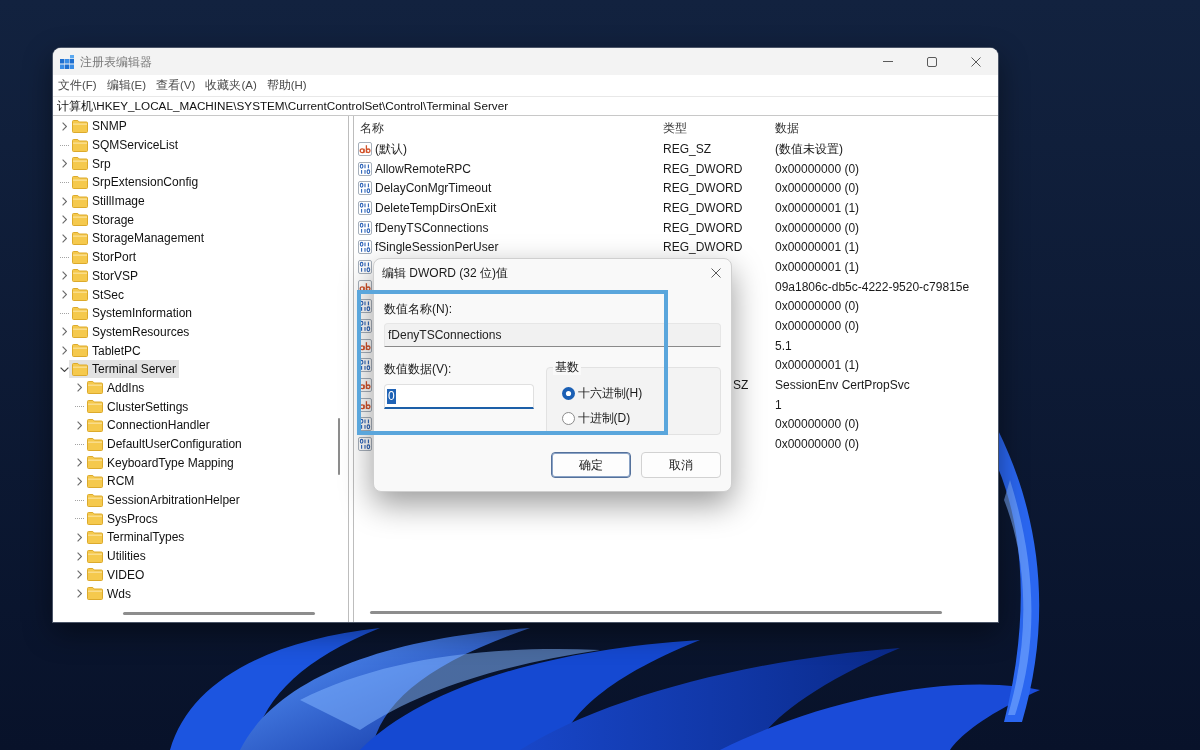 The height and width of the screenshot is (750, 1200). Describe the element at coordinates (445, 273) in the screenshot. I see `dialog-title: 编辑 DWORD (32 位)值` at that location.